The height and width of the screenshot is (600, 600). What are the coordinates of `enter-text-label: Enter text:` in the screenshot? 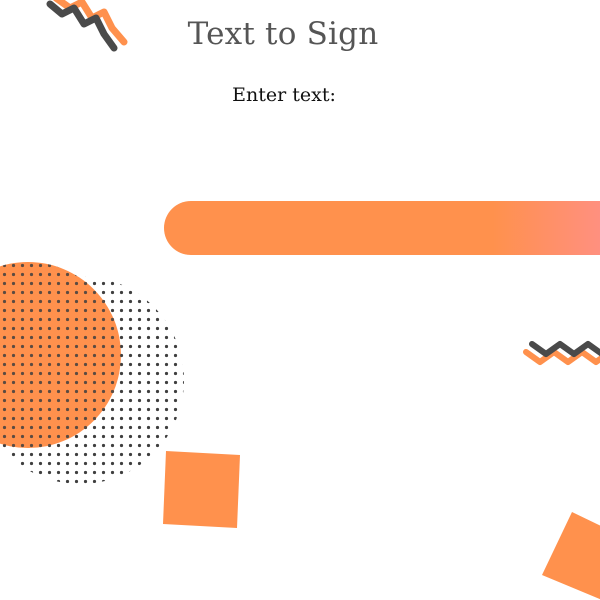 It's located at (284, 95).